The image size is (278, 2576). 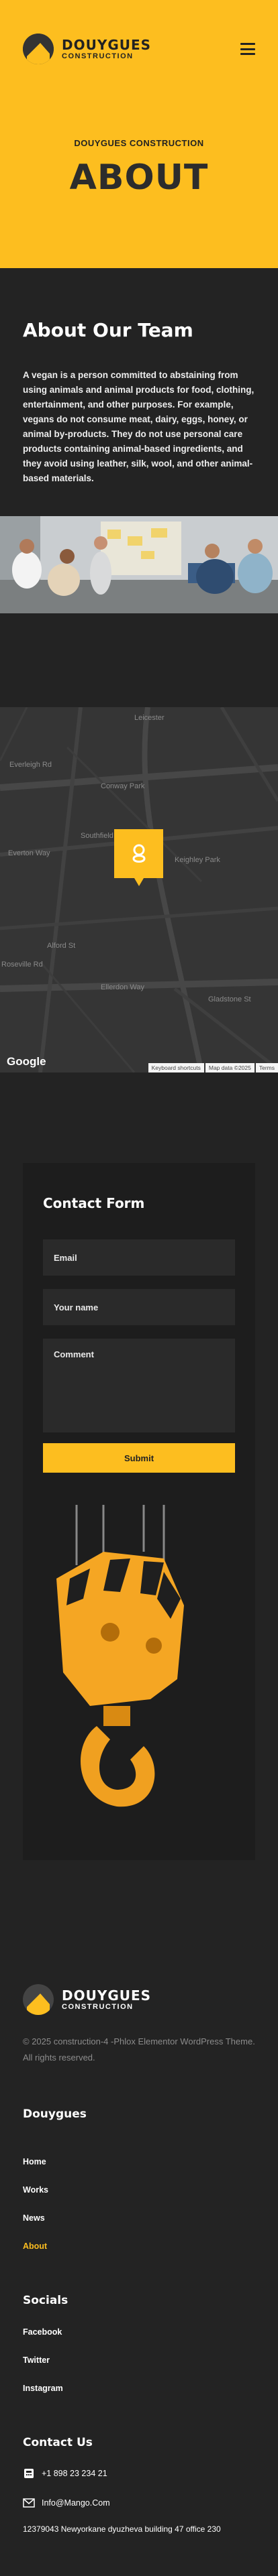 What do you see at coordinates (107, 45) in the screenshot?
I see `brand-name: DOUYGUES` at bounding box center [107, 45].